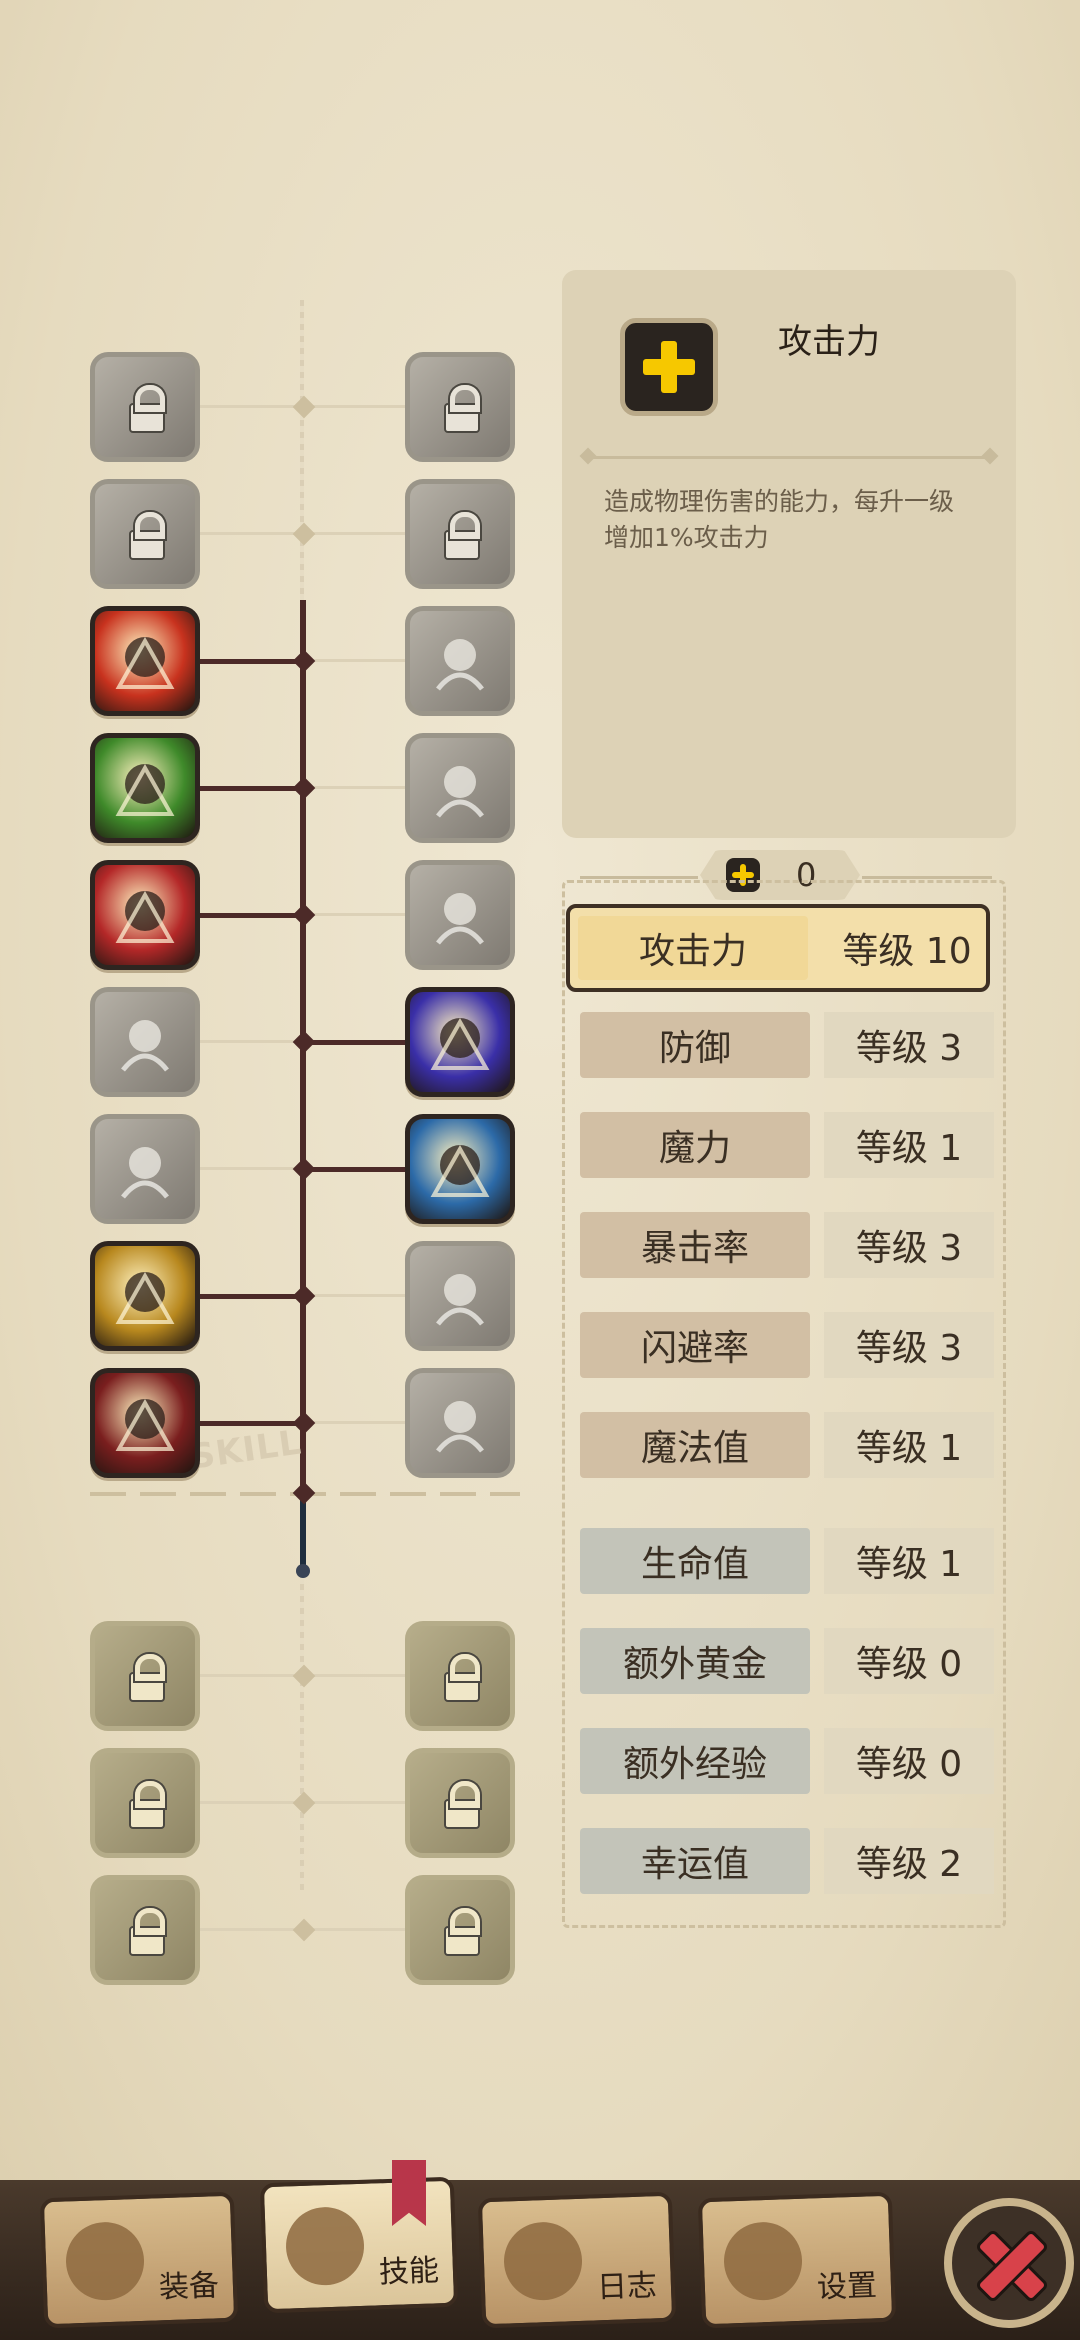 This screenshot has width=1080, height=2340. I want to click on horned-lock-icon, so click(145, 1930).